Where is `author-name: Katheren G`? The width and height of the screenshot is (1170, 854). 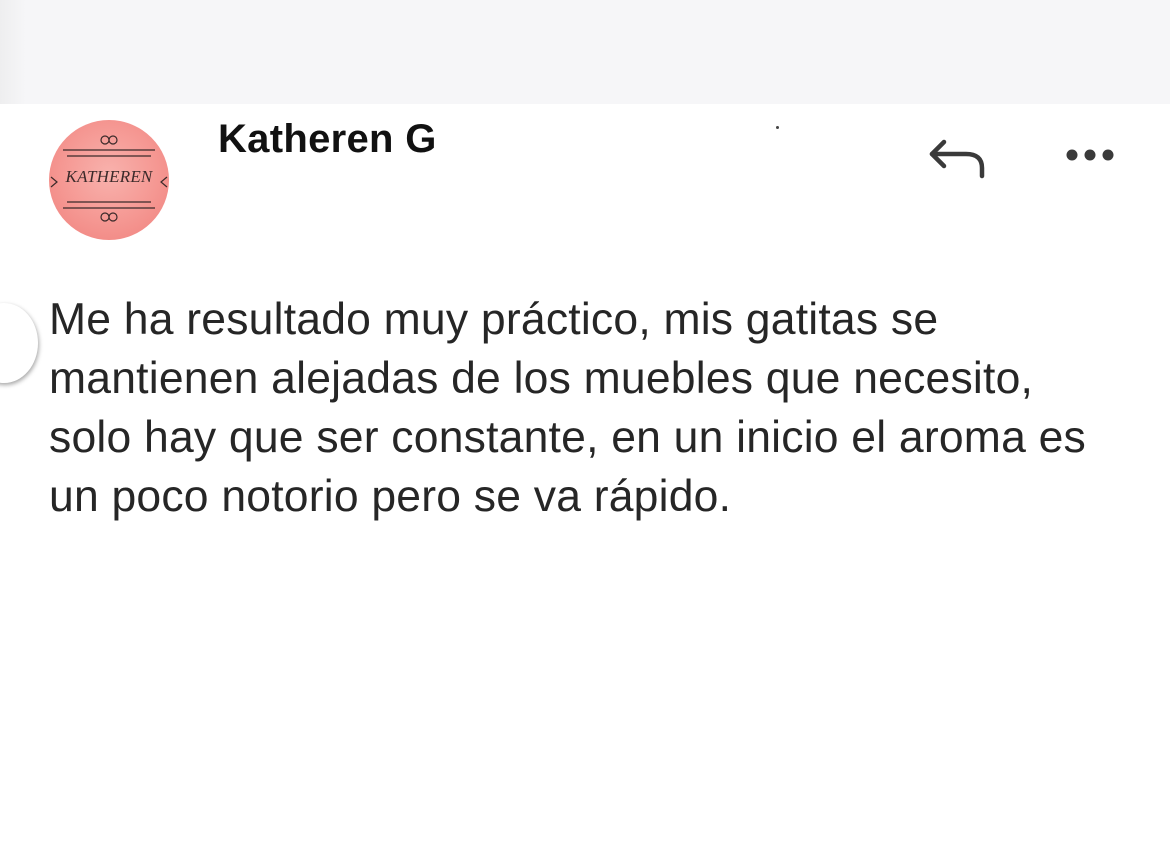 author-name: Katheren G is located at coordinates (327, 139).